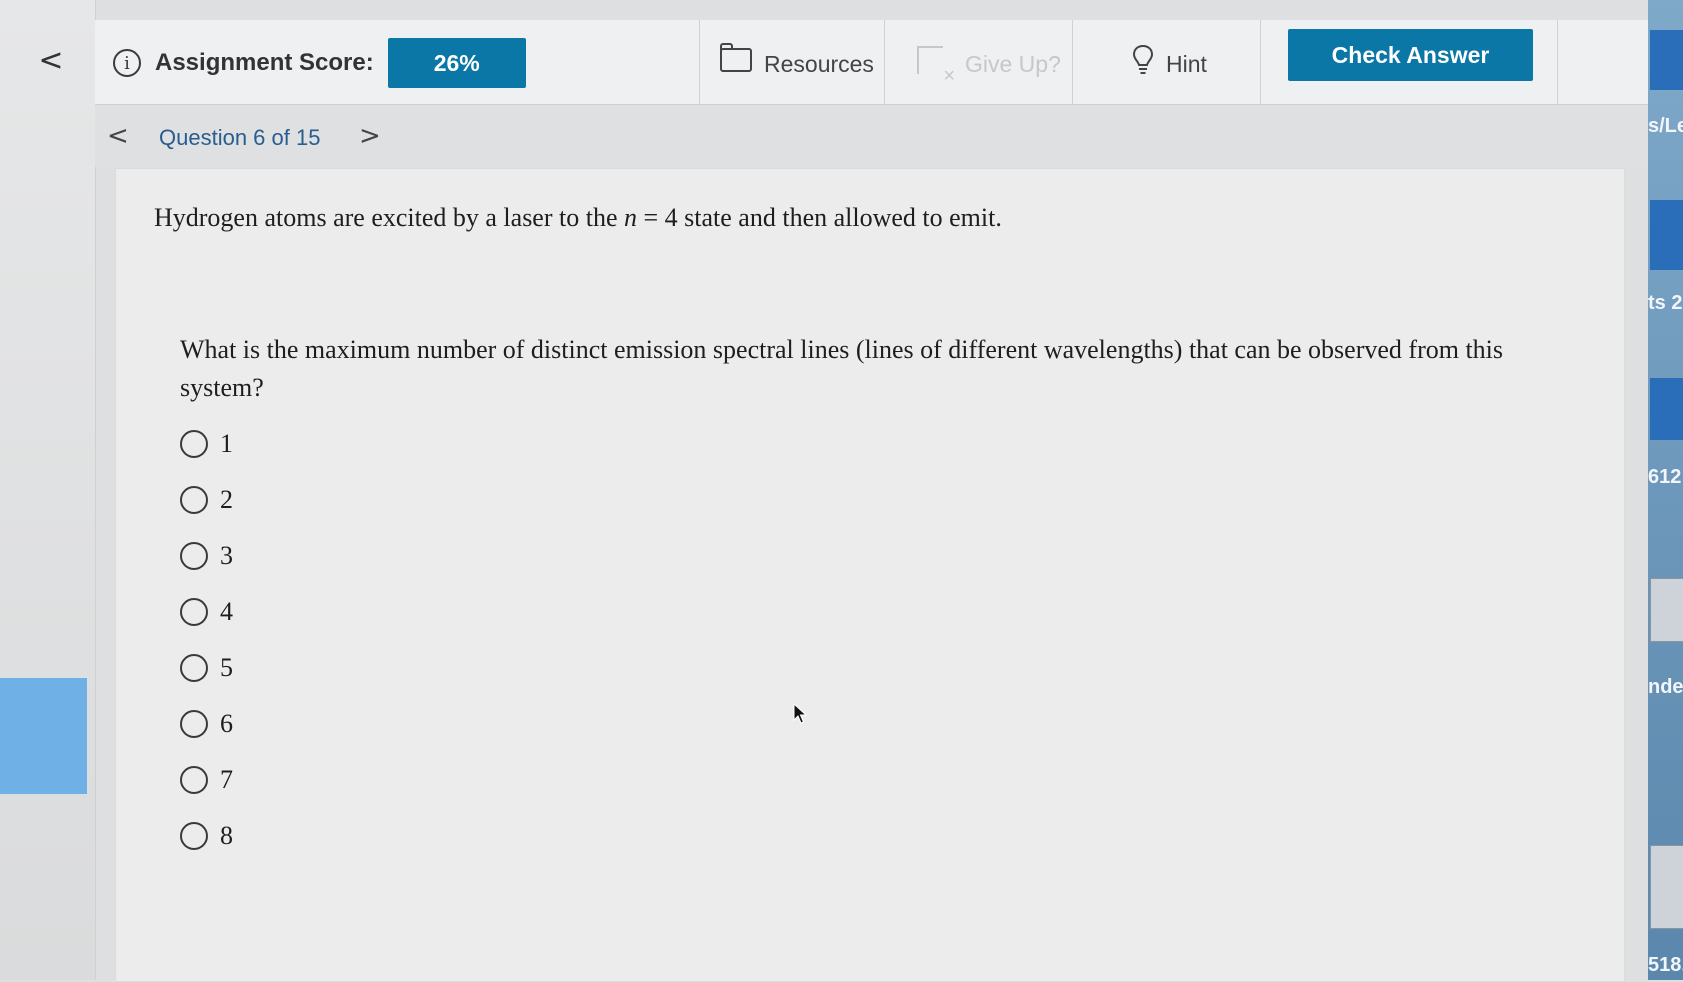 Image resolution: width=1683 pixels, height=982 pixels. What do you see at coordinates (226, 499) in the screenshot?
I see `option-label: 2` at bounding box center [226, 499].